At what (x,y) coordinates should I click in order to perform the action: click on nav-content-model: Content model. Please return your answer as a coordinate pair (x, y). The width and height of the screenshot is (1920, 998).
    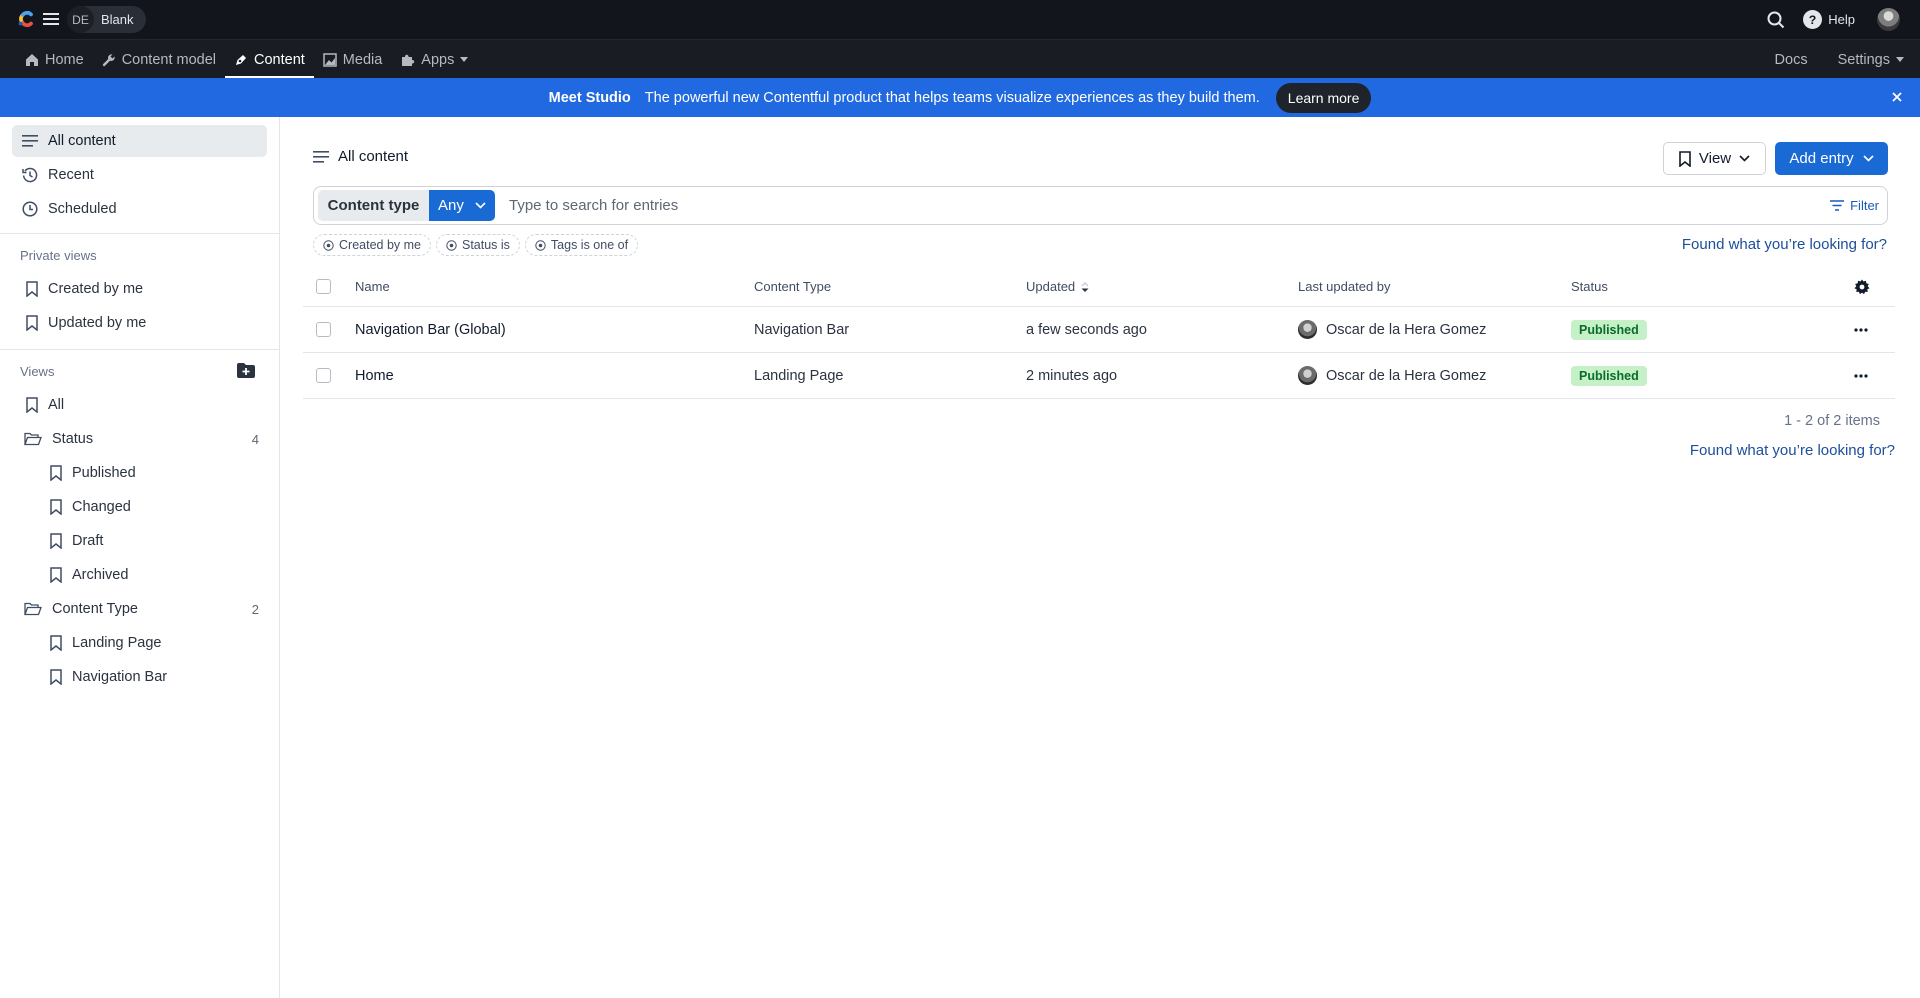
    Looking at the image, I should click on (159, 59).